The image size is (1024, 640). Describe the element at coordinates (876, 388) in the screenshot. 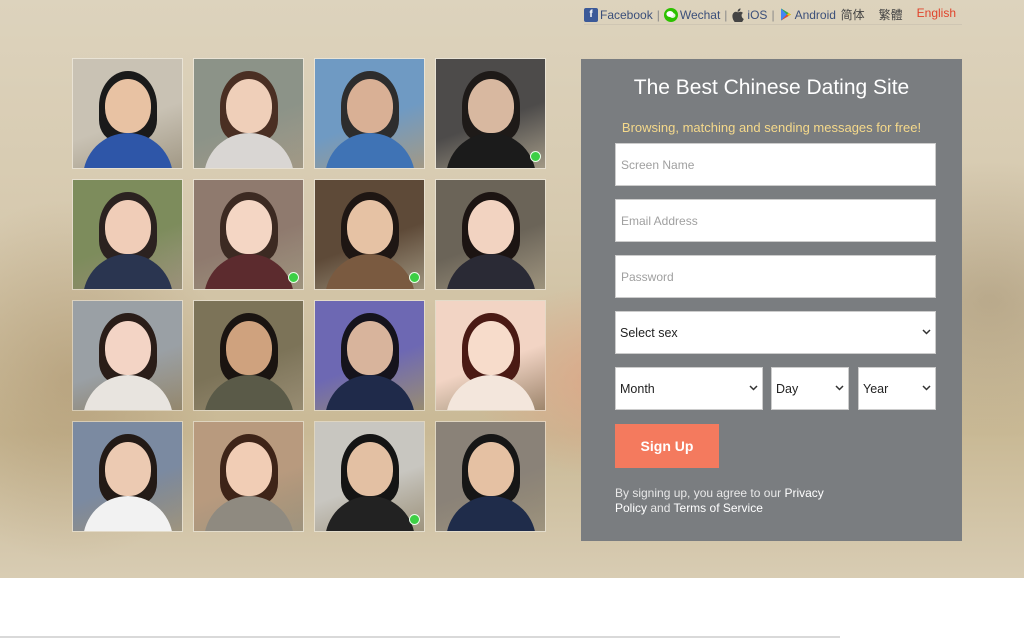

I see `year-select-value: Year` at that location.